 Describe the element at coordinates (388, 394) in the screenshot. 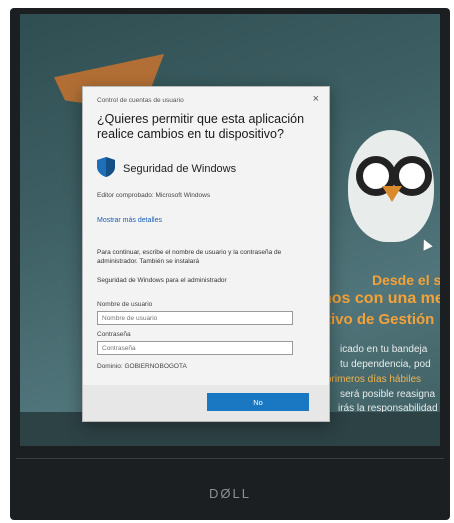

I see `bg-body-4: será posible reasigna` at that location.